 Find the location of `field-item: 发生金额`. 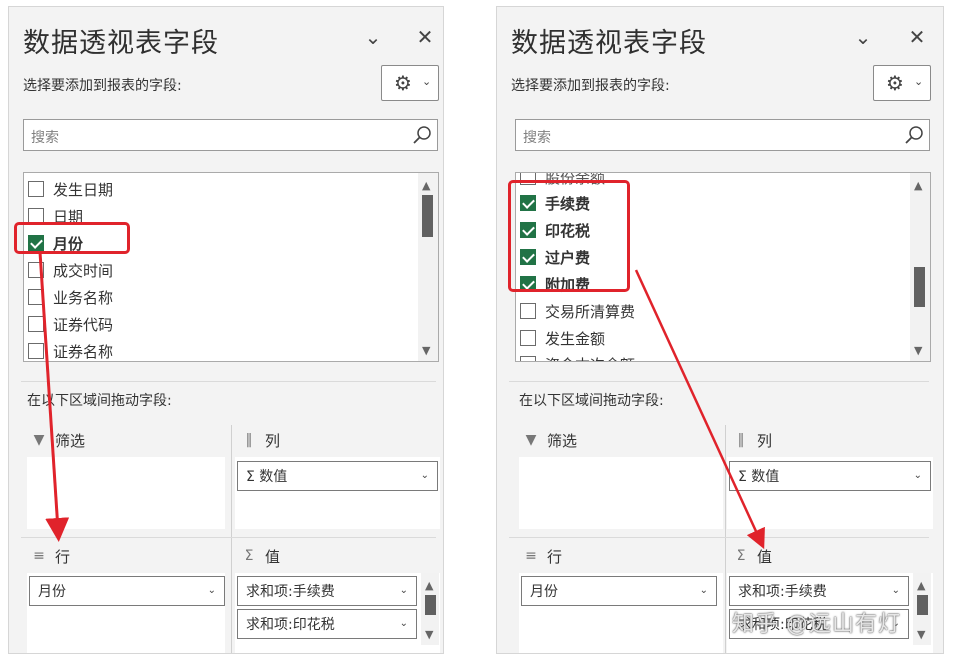

field-item: 发生金额 is located at coordinates (562, 338).